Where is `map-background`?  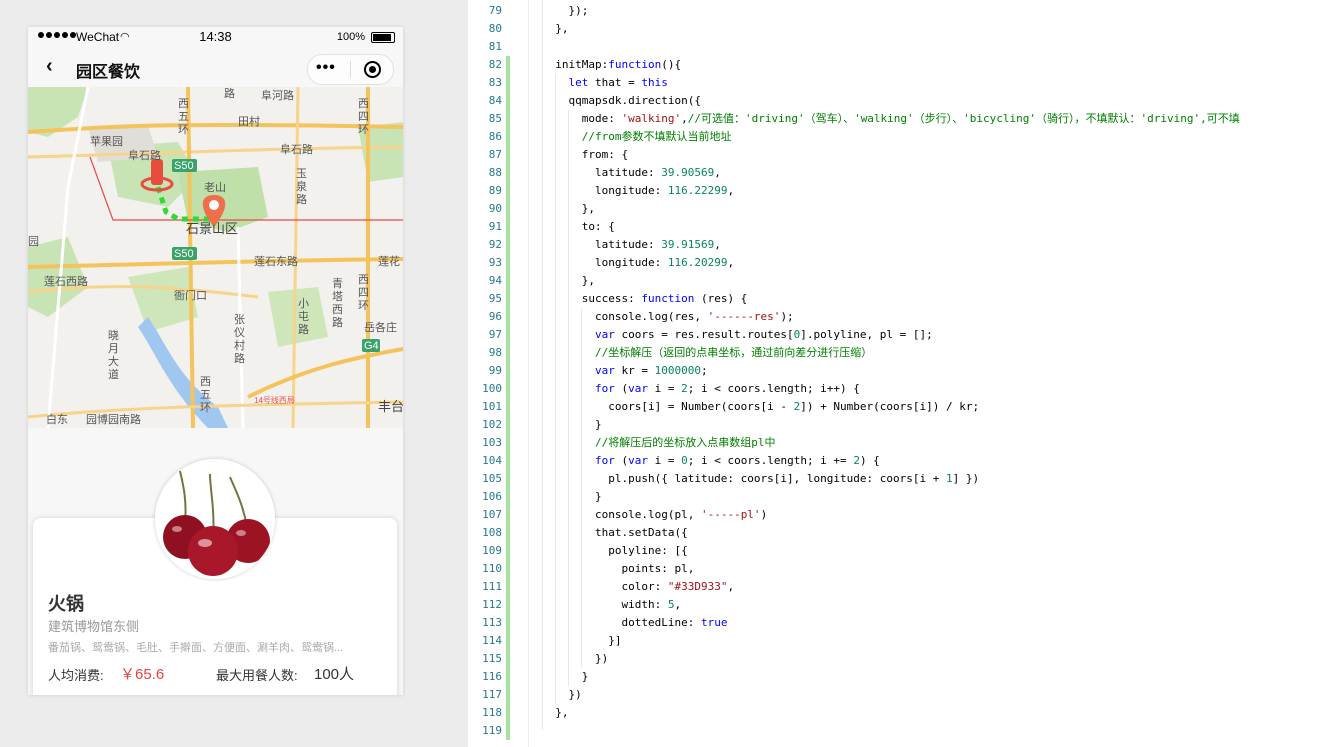
map-background is located at coordinates (215, 257).